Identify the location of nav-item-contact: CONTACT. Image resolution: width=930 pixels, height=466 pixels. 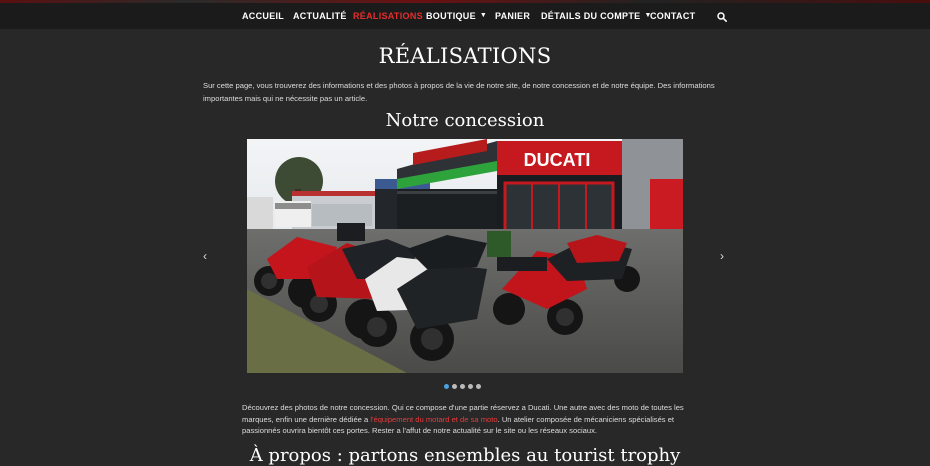
(672, 16).